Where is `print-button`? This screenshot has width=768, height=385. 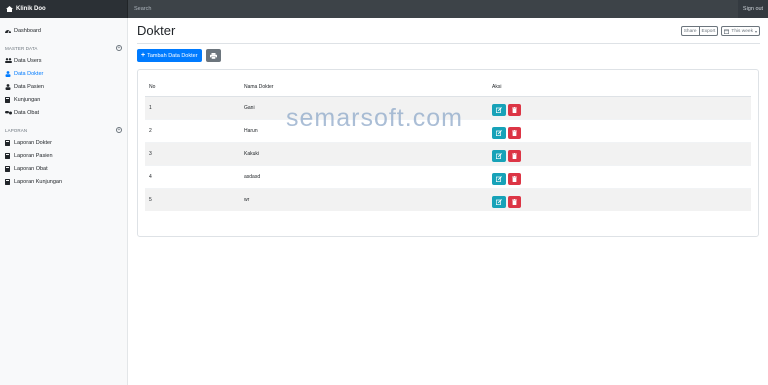
print-button is located at coordinates (213, 55).